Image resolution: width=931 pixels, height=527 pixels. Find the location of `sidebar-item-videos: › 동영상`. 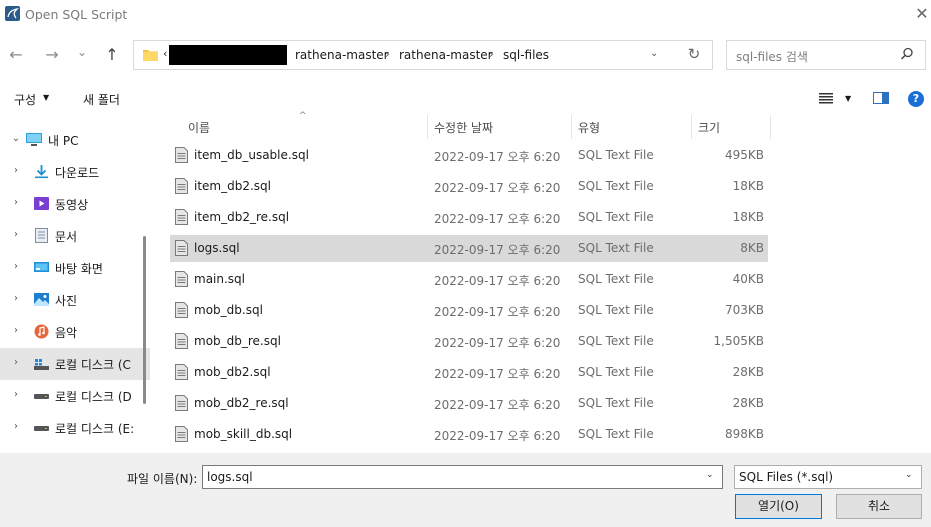

sidebar-item-videos: › 동영상 is located at coordinates (75, 204).